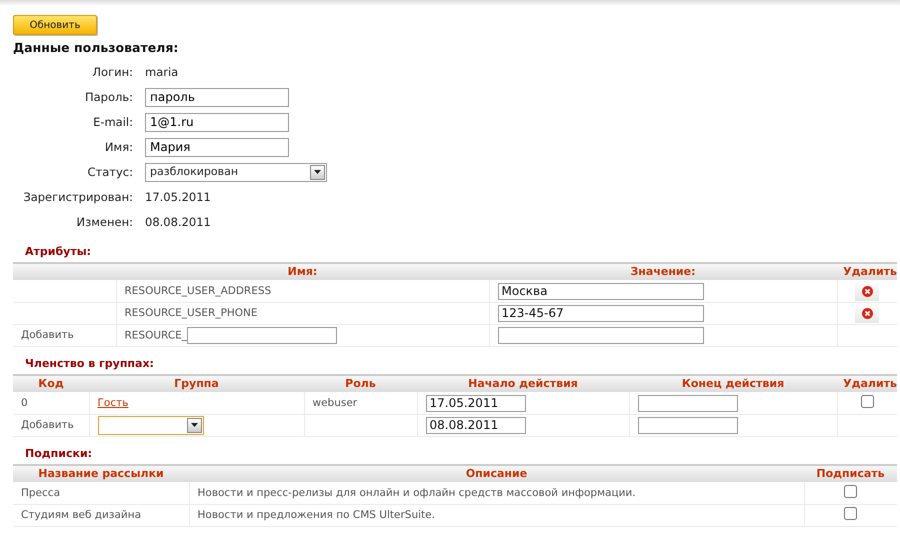 The width and height of the screenshot is (900, 548). I want to click on column-header: Начало действия, so click(523, 383).